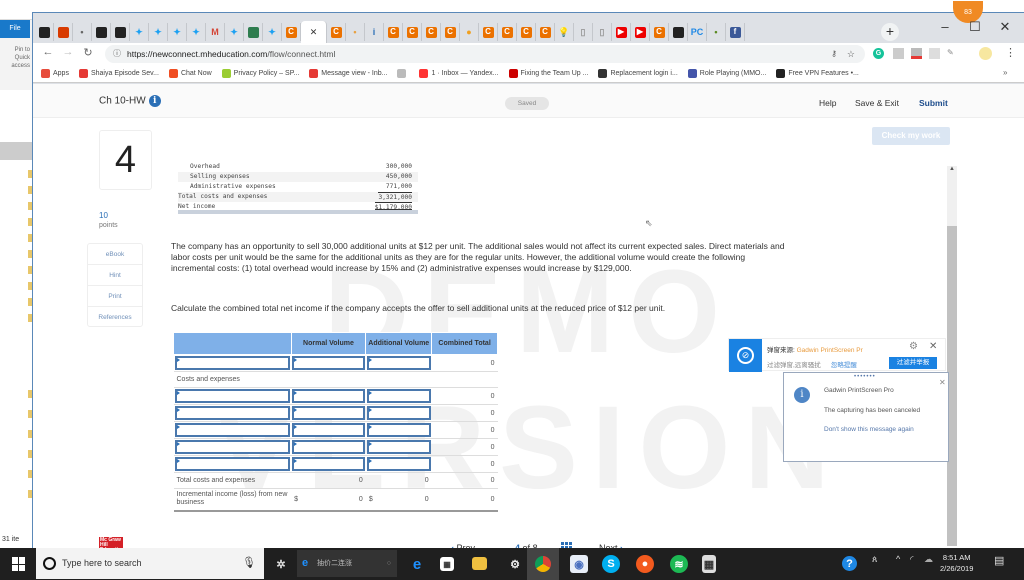 This screenshot has width=1024, height=580. I want to click on store-icon: ▦, so click(447, 564).